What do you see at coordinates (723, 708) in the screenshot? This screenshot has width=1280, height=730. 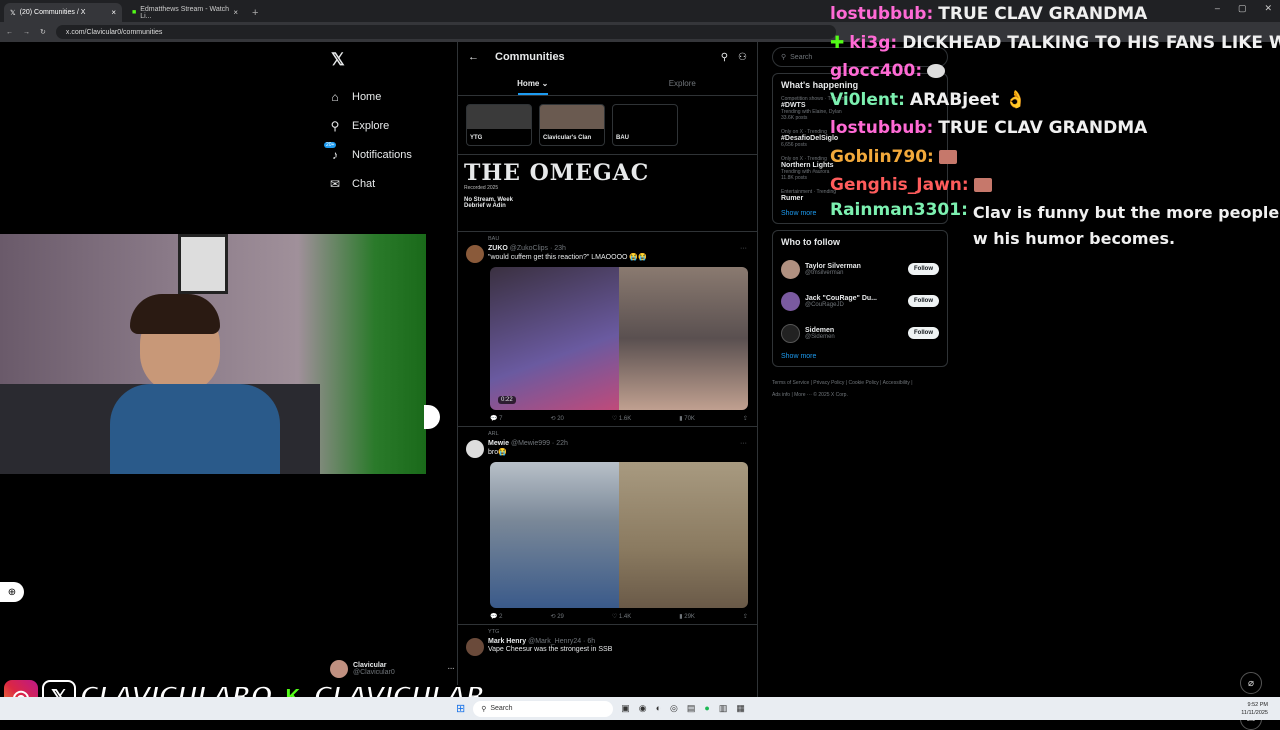 I see `app-icon: ▥` at bounding box center [723, 708].